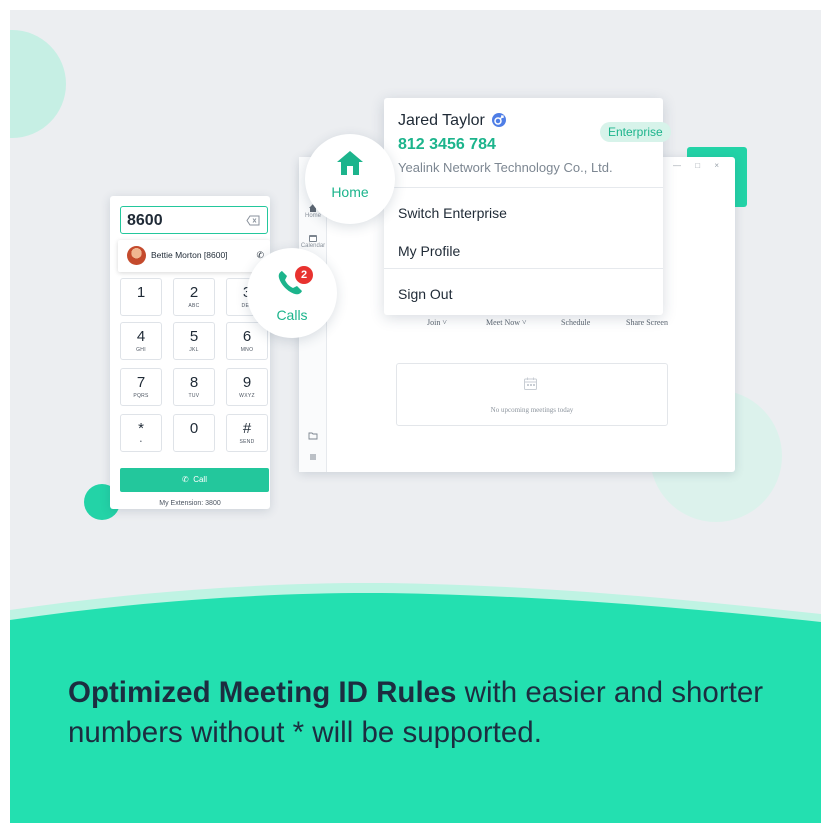 The width and height of the screenshot is (821, 823). I want to click on key-6: 6 MNO, so click(247, 341).